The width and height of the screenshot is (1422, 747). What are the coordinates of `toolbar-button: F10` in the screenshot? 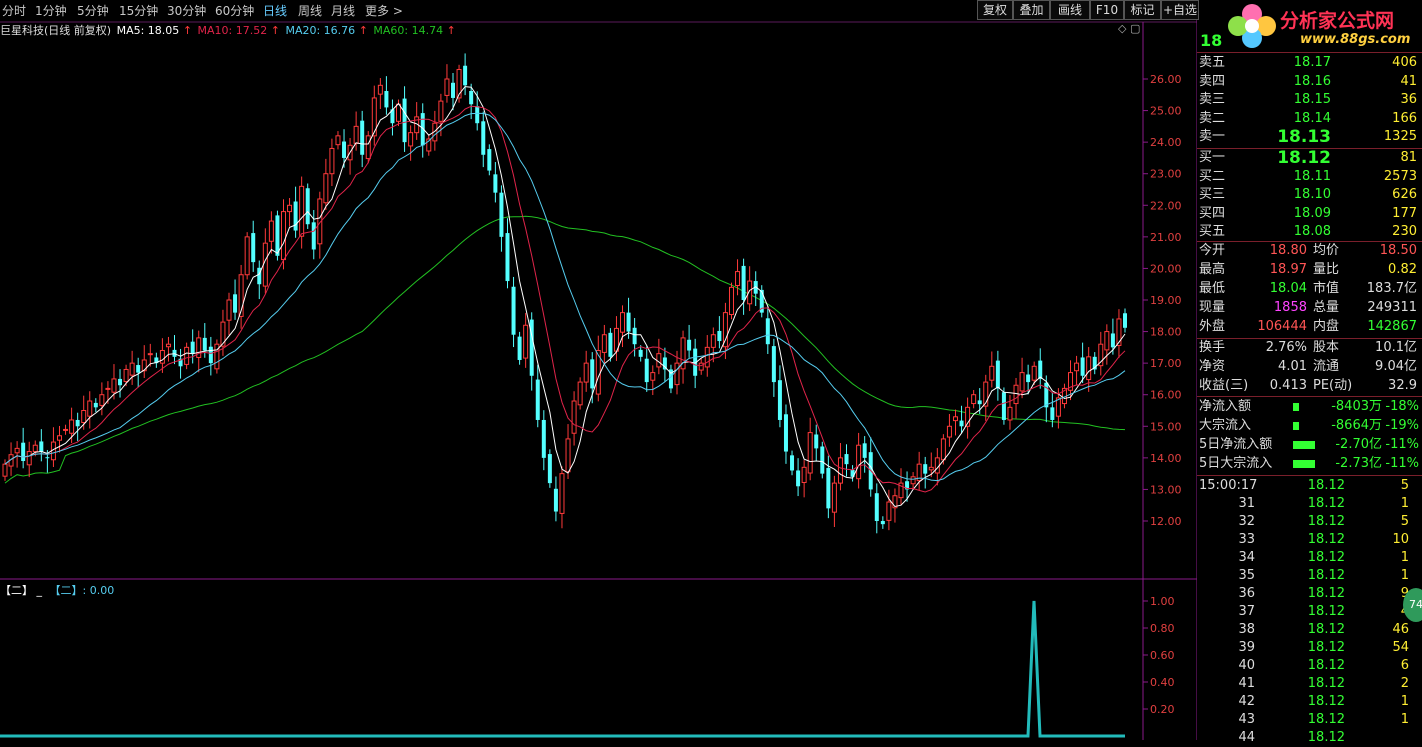 It's located at (1107, 10).